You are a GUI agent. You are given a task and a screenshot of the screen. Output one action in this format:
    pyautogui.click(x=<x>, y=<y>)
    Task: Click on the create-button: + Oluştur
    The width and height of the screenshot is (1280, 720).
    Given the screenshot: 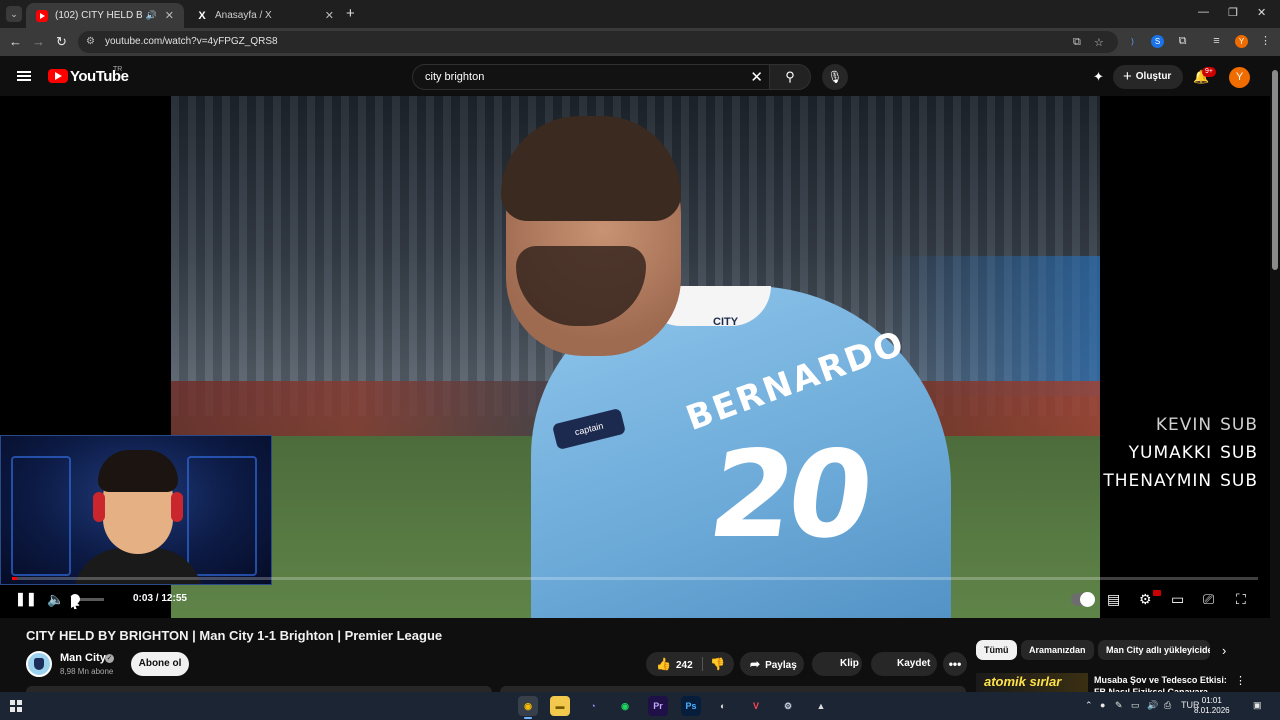 What is the action you would take?
    pyautogui.click(x=1148, y=77)
    